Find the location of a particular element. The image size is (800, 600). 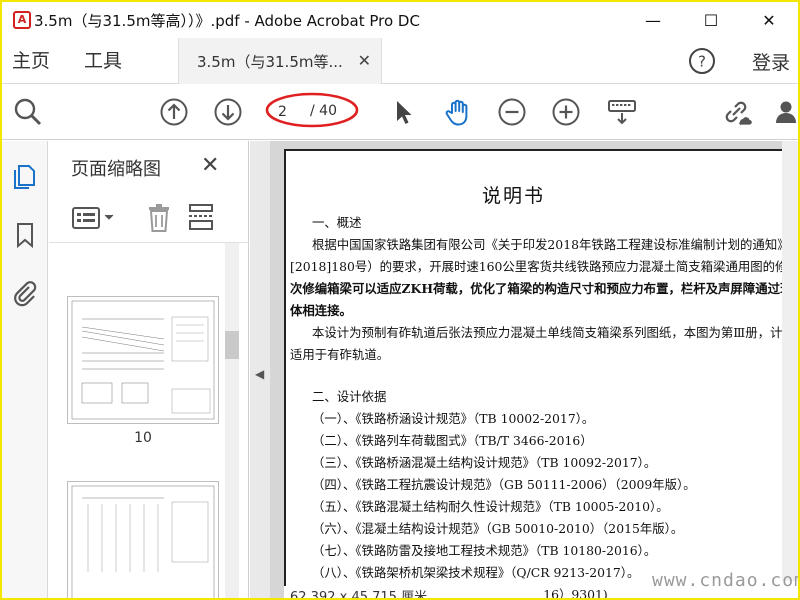

window-controls: — ☐ ✕ is located at coordinates (711, 20).